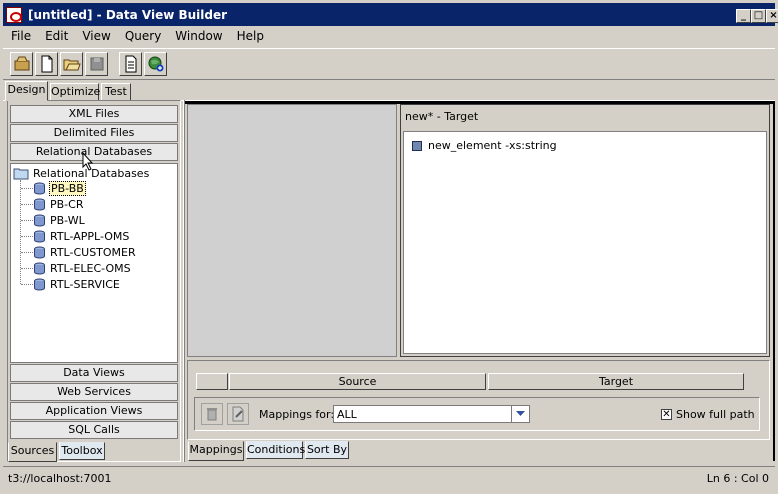 This screenshot has height=494, width=778. Describe the element at coordinates (94, 392) in the screenshot. I see `category-web-services: Web Services` at that location.